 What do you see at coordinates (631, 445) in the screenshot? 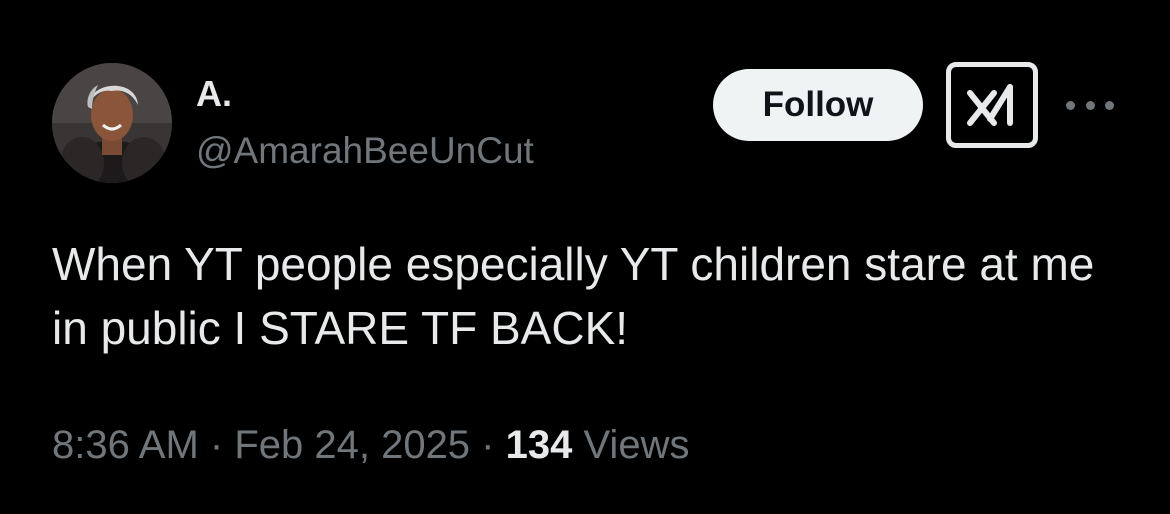
I see `views-label: Views` at bounding box center [631, 445].